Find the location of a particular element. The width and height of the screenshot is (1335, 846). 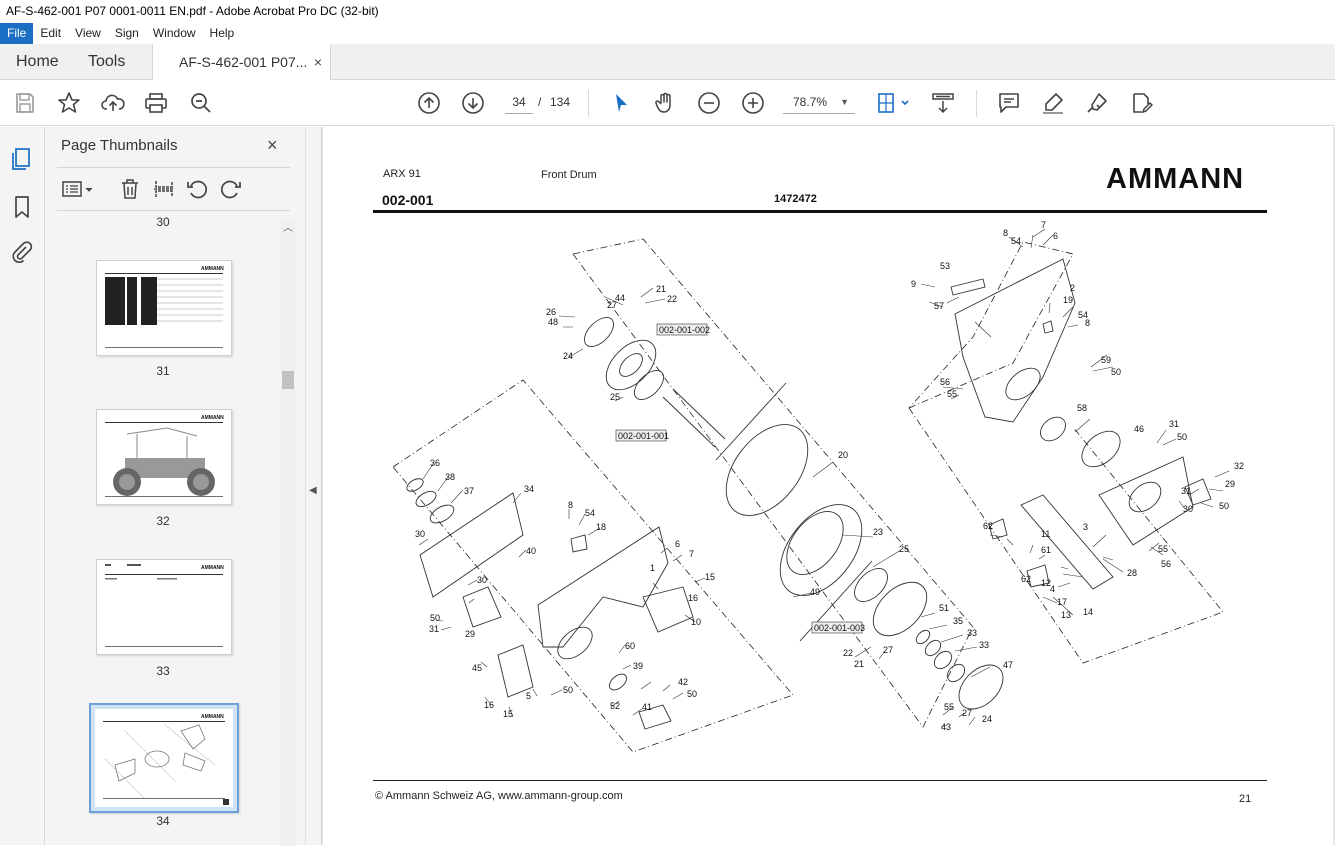

sign-pen-icon is located at coordinates (1097, 103).